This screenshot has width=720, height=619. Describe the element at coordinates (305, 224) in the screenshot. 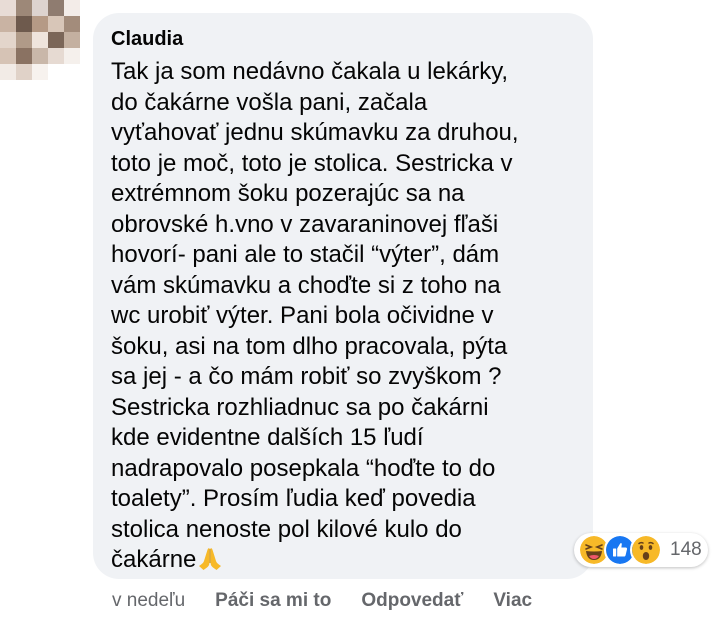

I see `comment-line: obrovské h.vno v zavaraninovej fľaši` at that location.